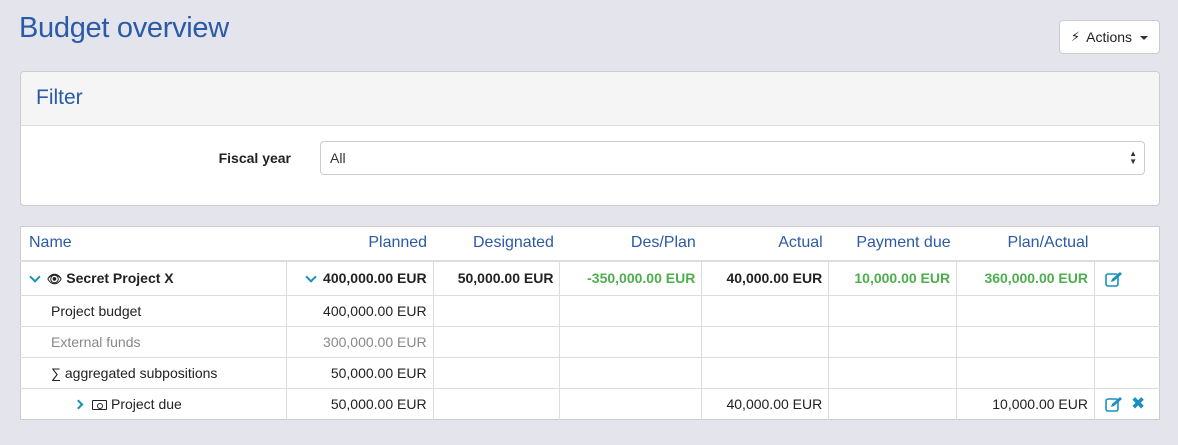  What do you see at coordinates (590, 311) in the screenshot?
I see `table-row: Project budget 400,000.00 EUR` at bounding box center [590, 311].